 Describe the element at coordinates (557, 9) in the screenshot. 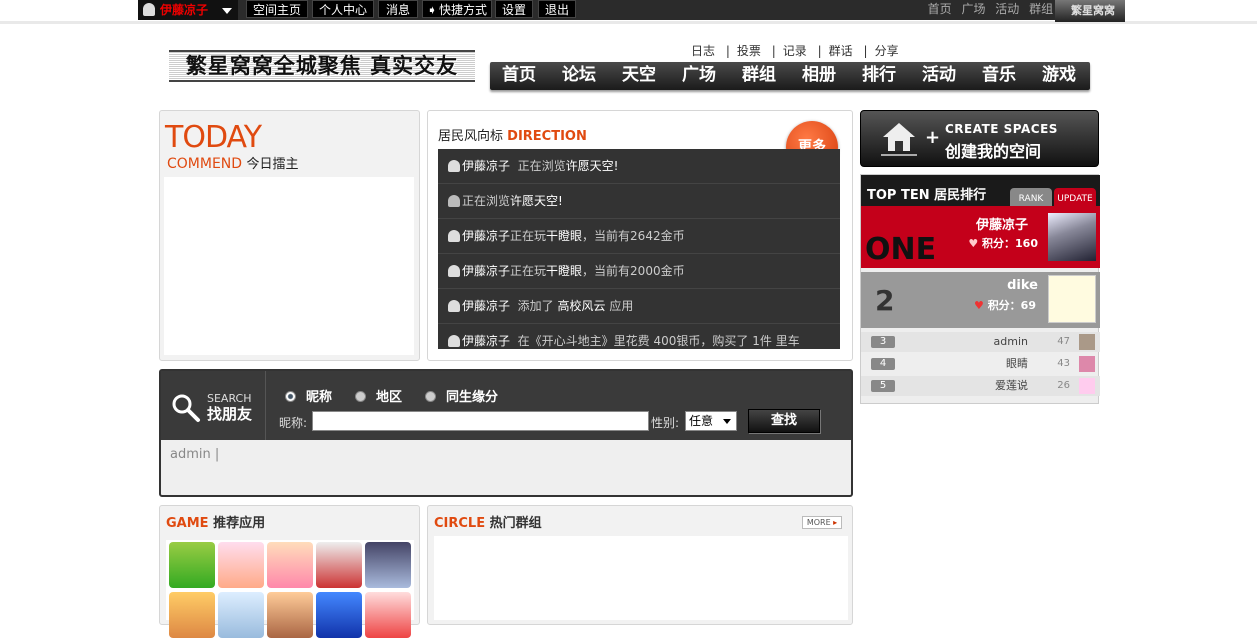

I see `nav-logout: 退出` at that location.